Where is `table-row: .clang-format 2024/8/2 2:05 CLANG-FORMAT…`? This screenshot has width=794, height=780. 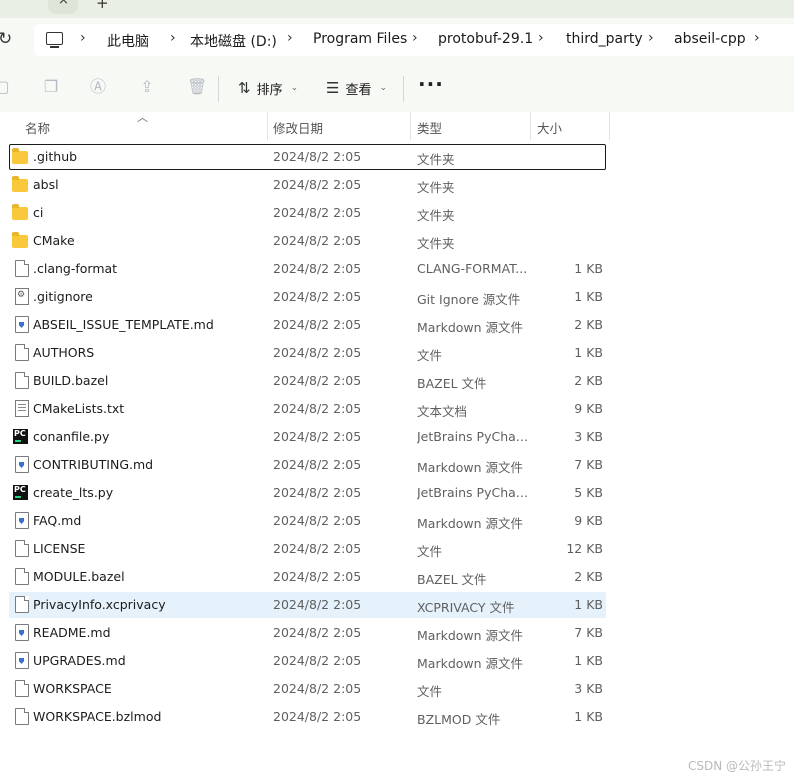
table-row: .clang-format 2024/8/2 2:05 CLANG-FORMAT… is located at coordinates (307, 269).